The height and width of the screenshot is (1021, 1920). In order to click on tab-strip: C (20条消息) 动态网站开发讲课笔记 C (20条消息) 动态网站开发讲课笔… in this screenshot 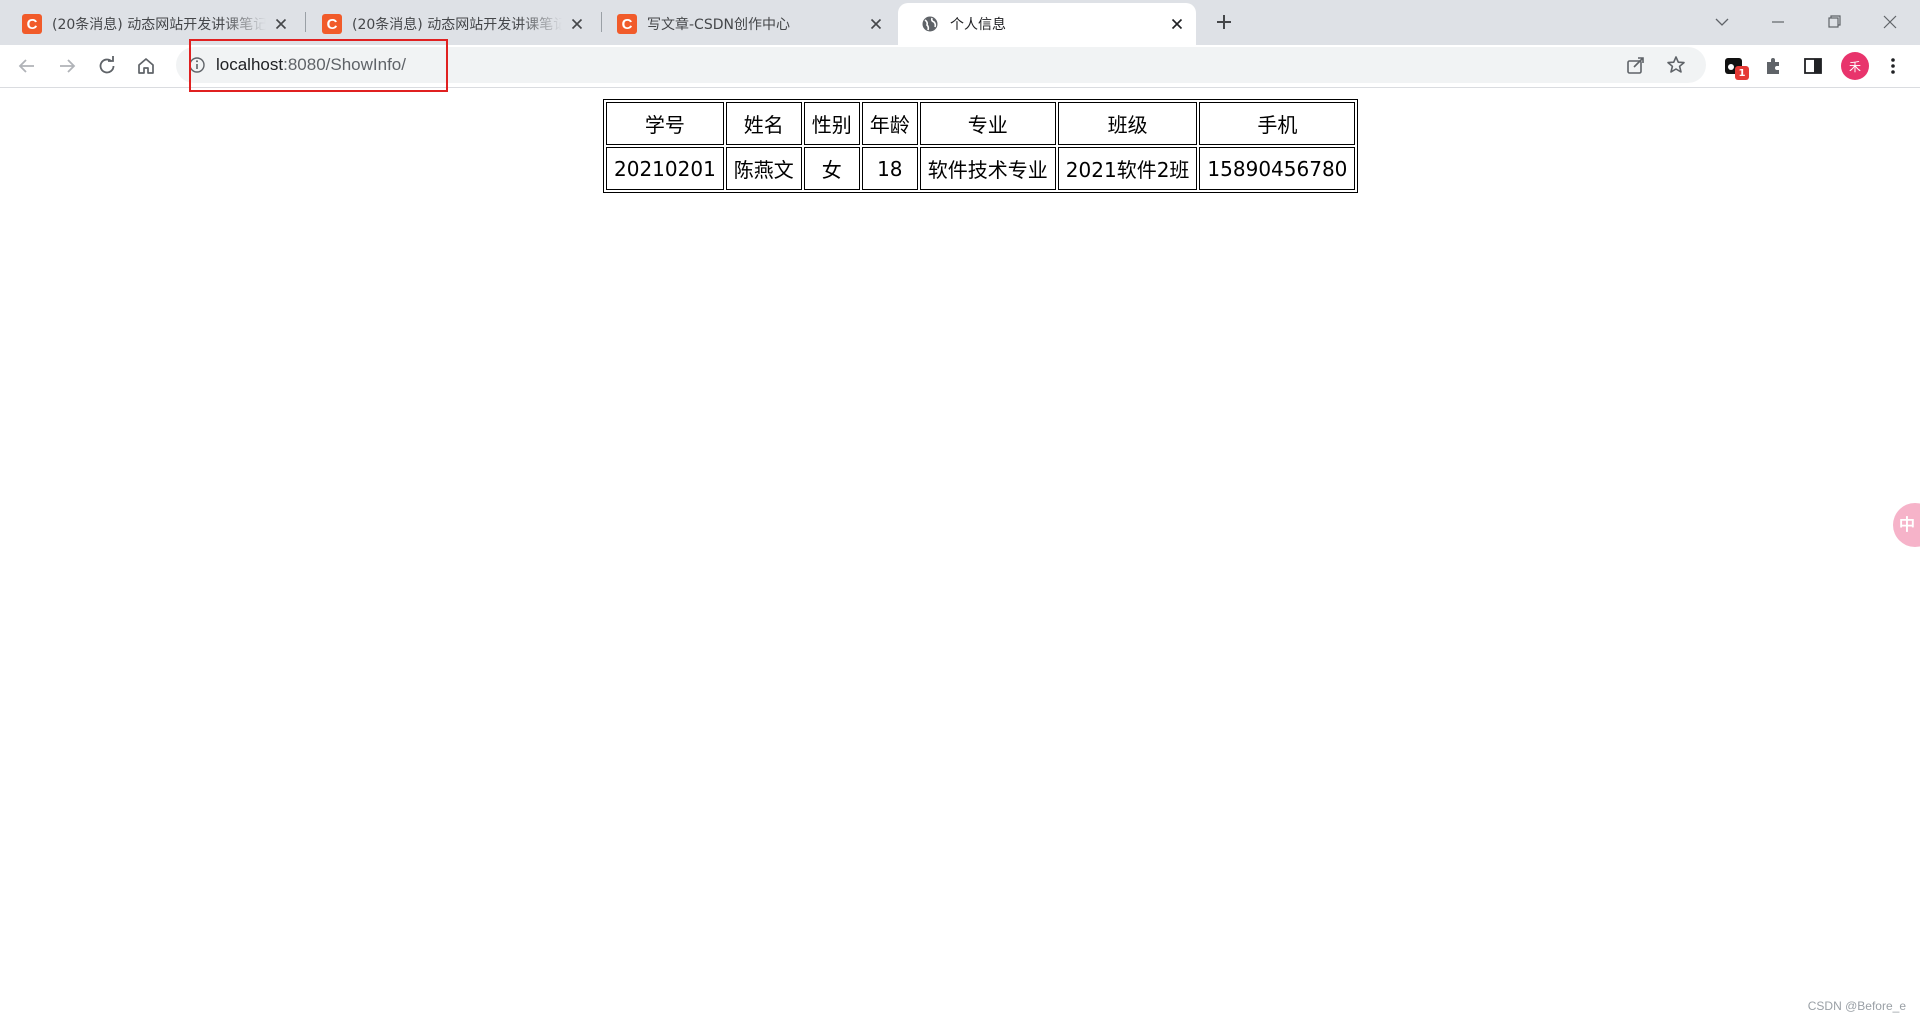, I will do `click(960, 22)`.